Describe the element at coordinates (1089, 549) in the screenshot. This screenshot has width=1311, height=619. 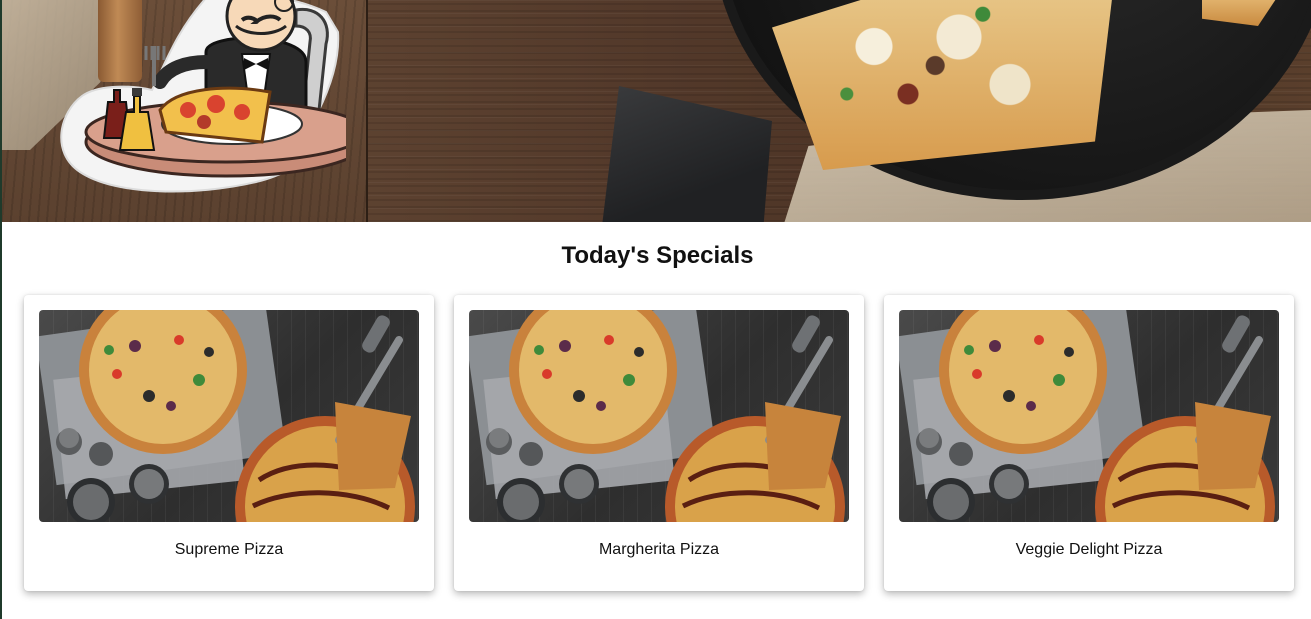
I see `special-name: Veggie Delight Pizza` at that location.